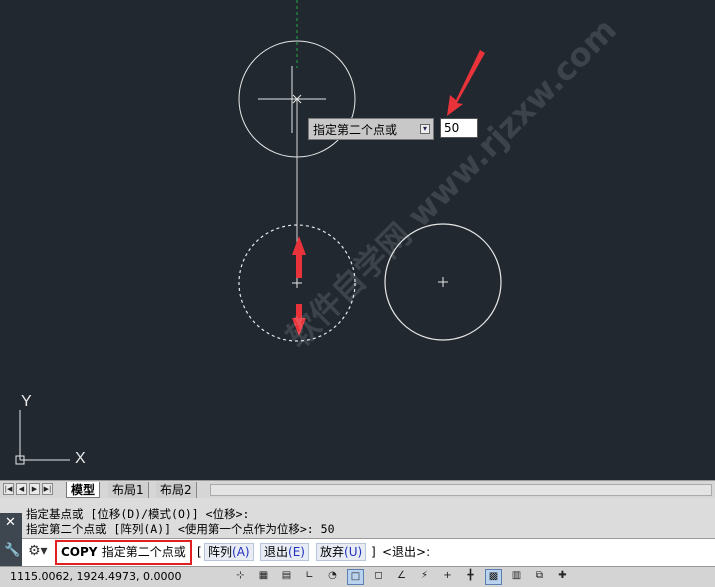 The image size is (715, 587). What do you see at coordinates (539, 577) in the screenshot?
I see `sc-toggle: ⧉` at bounding box center [539, 577].